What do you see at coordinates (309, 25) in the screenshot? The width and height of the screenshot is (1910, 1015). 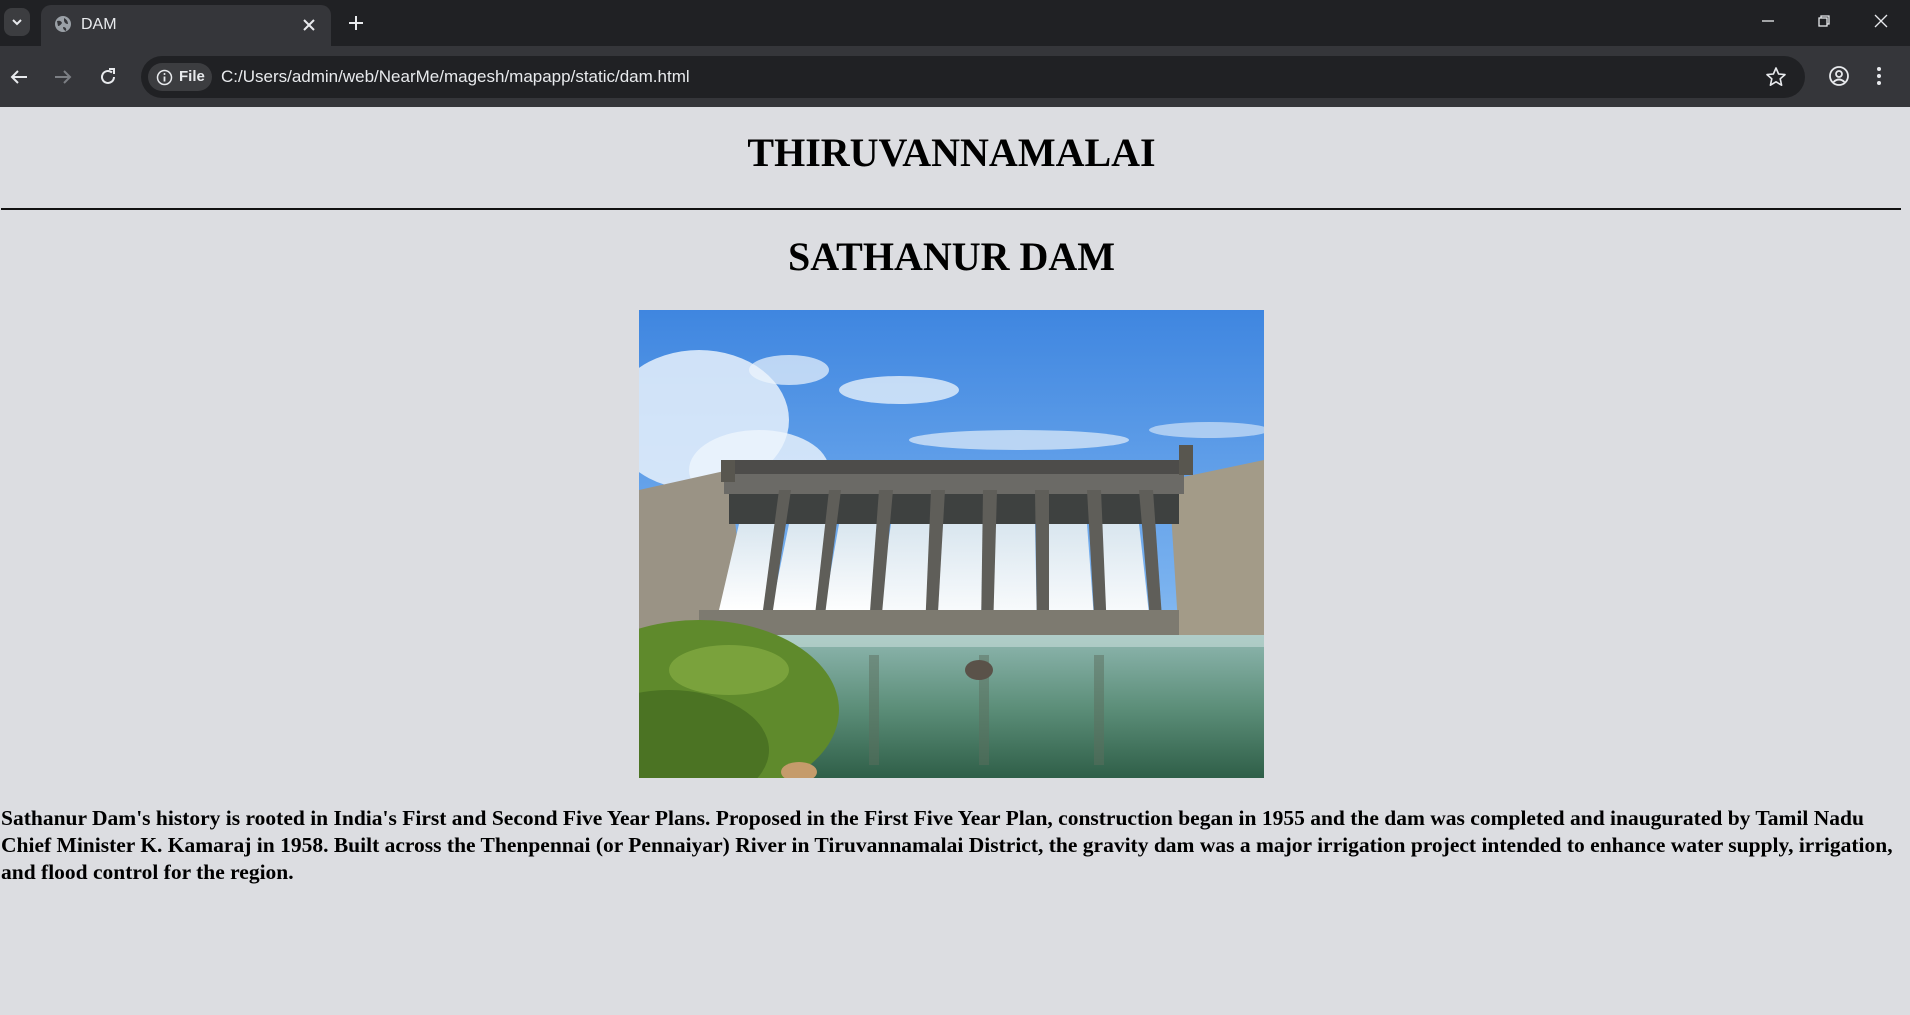 I see `close-icon` at bounding box center [309, 25].